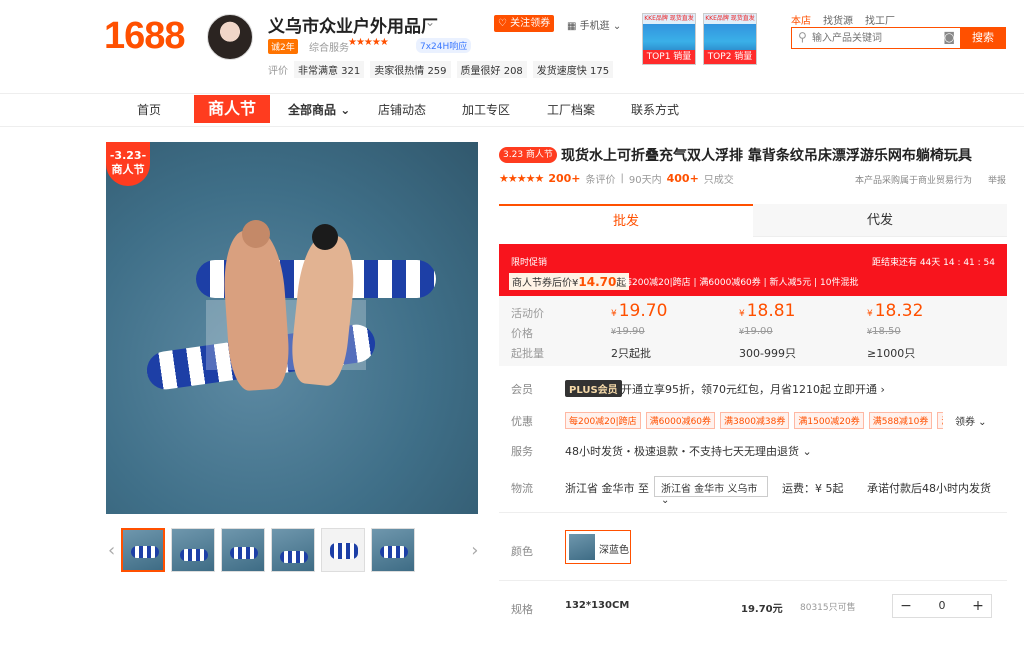 The image size is (1024, 654). What do you see at coordinates (880, 220) in the screenshot?
I see `tab-dropship: 代发` at bounding box center [880, 220].